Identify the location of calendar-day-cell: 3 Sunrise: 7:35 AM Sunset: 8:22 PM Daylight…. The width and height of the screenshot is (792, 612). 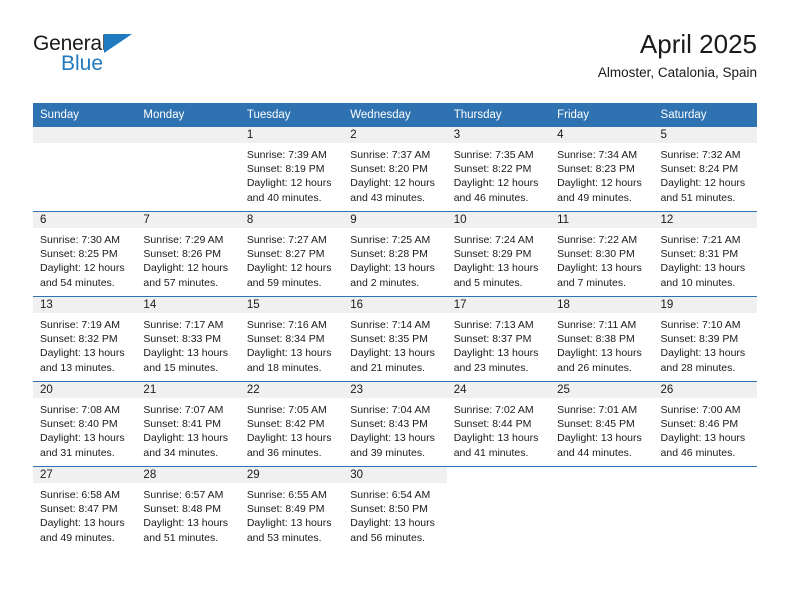
(498, 169).